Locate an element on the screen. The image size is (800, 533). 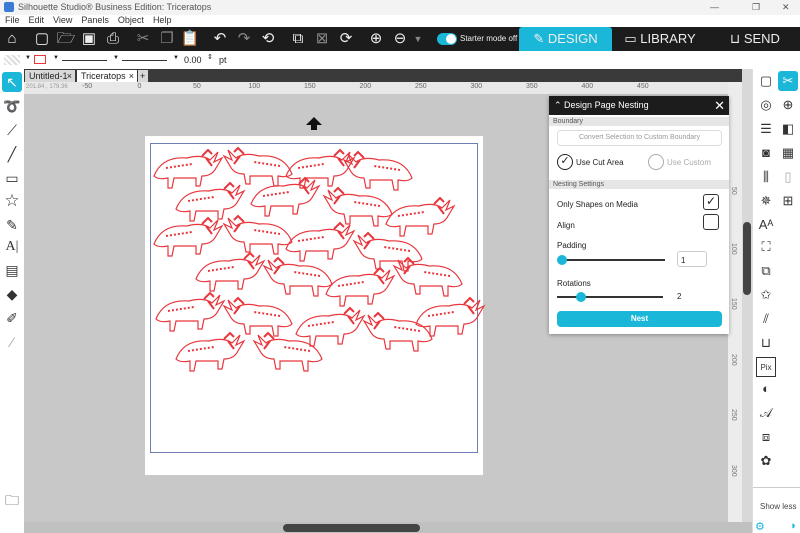
select-tool-icon: ↖ is located at coordinates (12, 82).